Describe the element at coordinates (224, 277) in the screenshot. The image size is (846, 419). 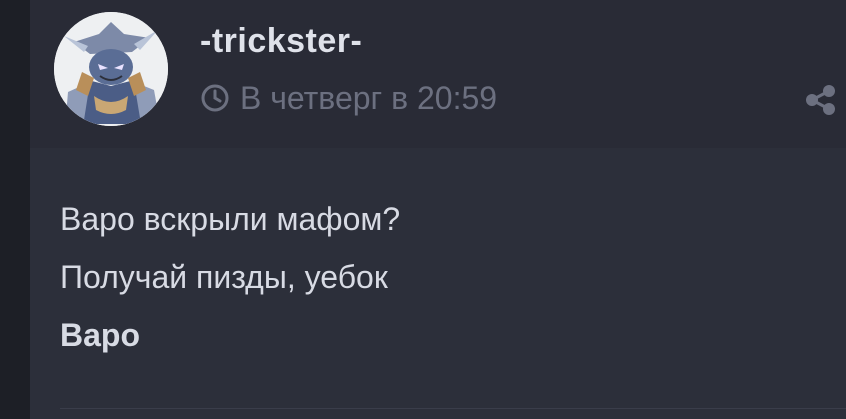
I see `post-text-line: Получай пизды, уебок` at that location.